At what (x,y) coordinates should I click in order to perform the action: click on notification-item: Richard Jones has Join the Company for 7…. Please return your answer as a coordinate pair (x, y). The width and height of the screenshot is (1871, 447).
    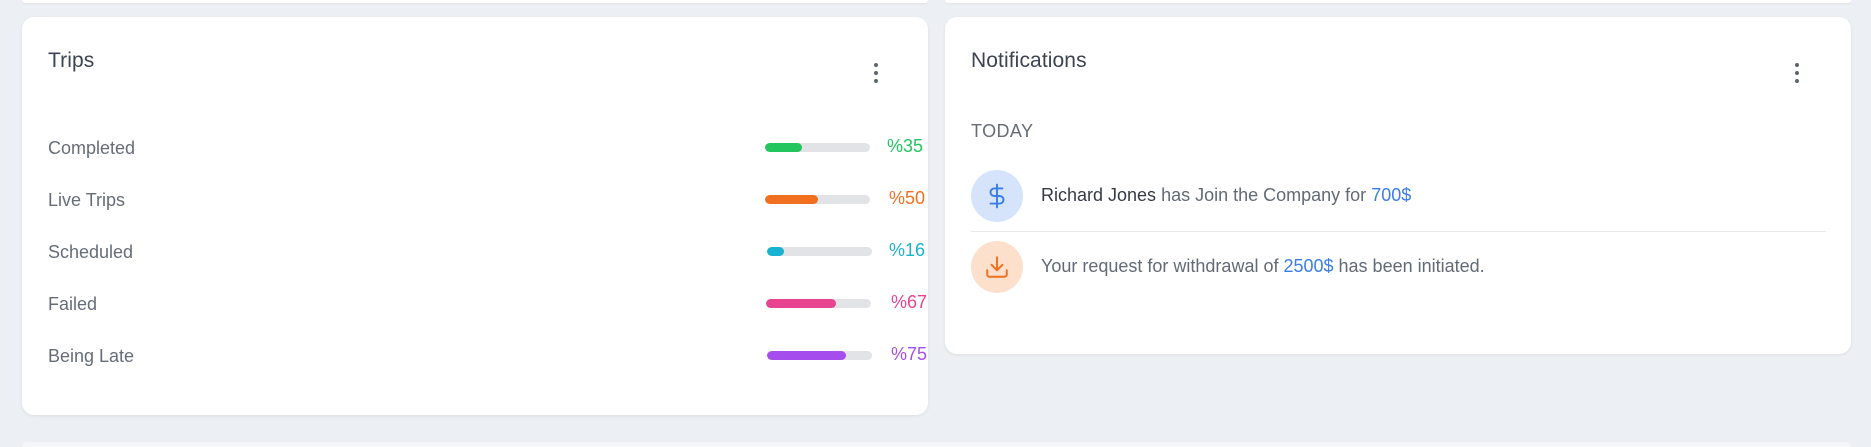
    Looking at the image, I should click on (1398, 197).